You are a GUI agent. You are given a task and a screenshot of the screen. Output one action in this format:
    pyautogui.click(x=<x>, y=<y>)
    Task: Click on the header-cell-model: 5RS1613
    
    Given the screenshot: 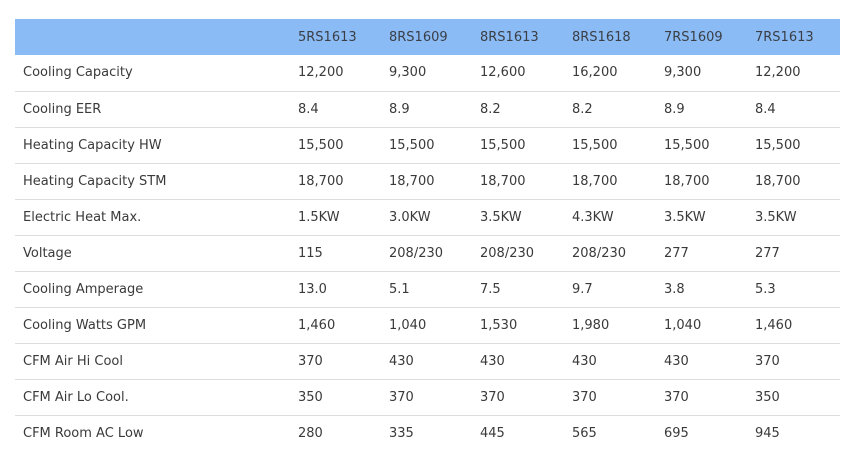 What is the action you would take?
    pyautogui.click(x=327, y=37)
    